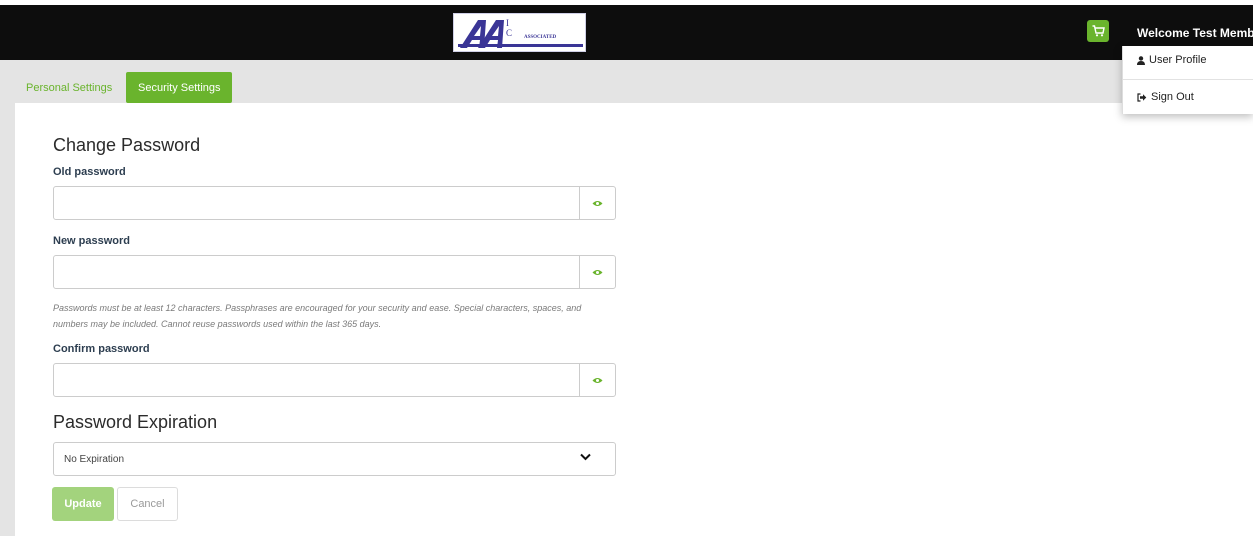  What do you see at coordinates (519, 32) in the screenshot?
I see `company-logo: I C ASSOCIATED ADMINISTRATORS` at bounding box center [519, 32].